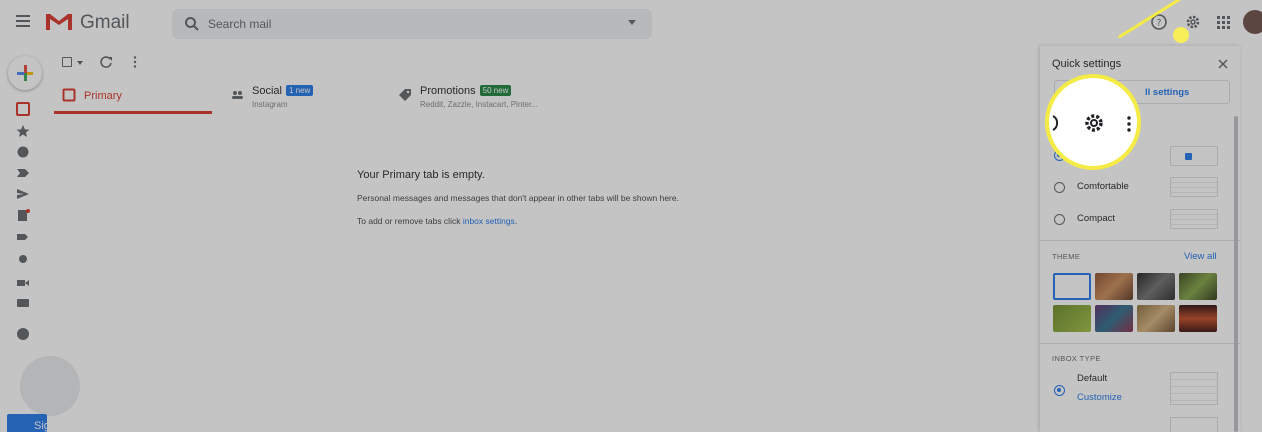  I want to click on tab-social: Social 1 new Instagram, so click(307, 97).